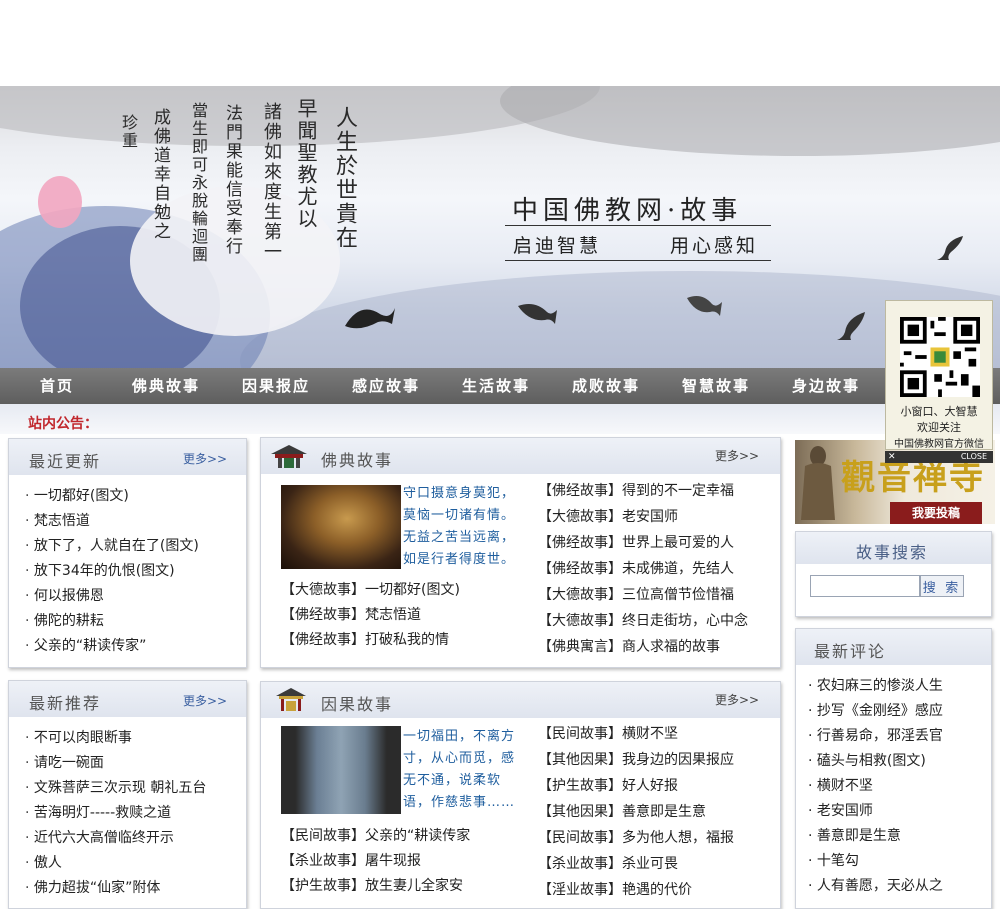  What do you see at coordinates (643, 544) in the screenshot?
I see `list-item: 【佛经故事】世界上最可爱的人` at bounding box center [643, 544].